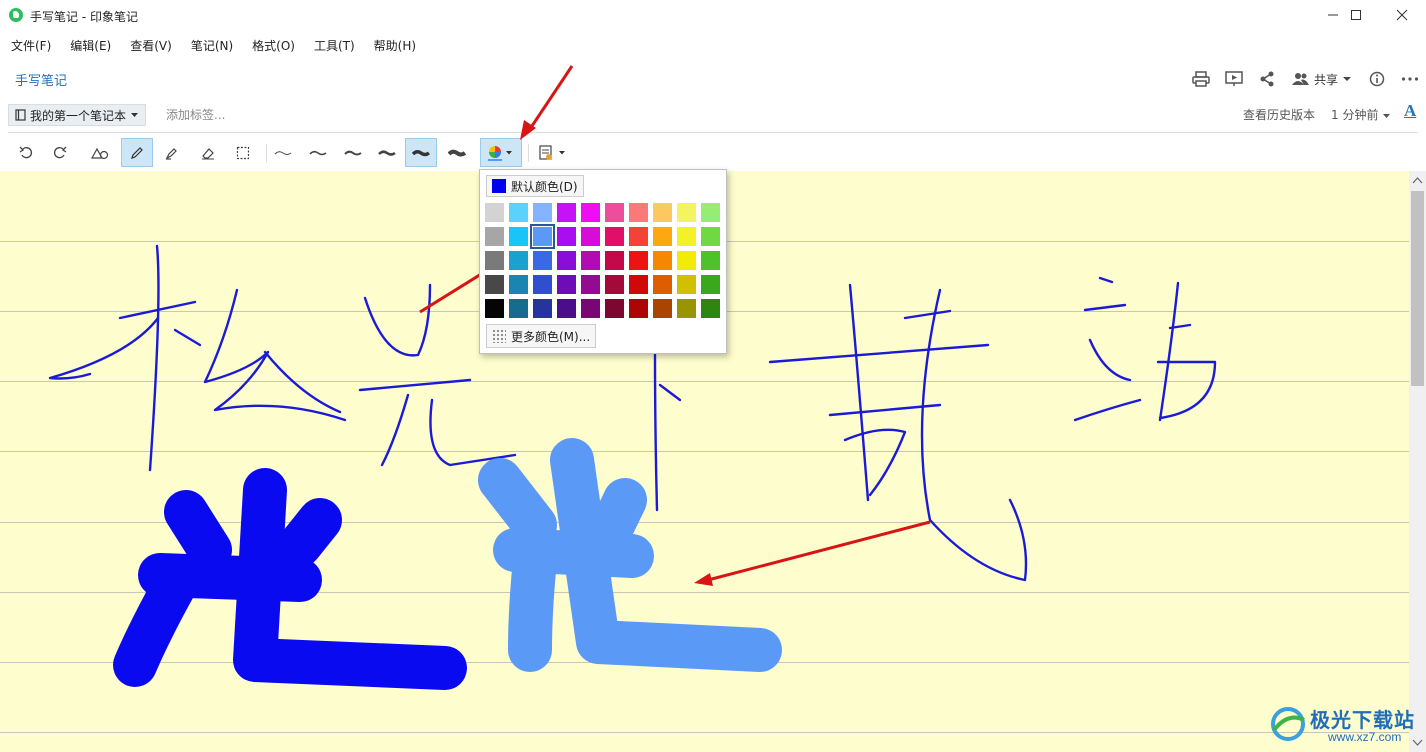 The image size is (1426, 752). Describe the element at coordinates (501, 152) in the screenshot. I see `color-picker-button` at that location.